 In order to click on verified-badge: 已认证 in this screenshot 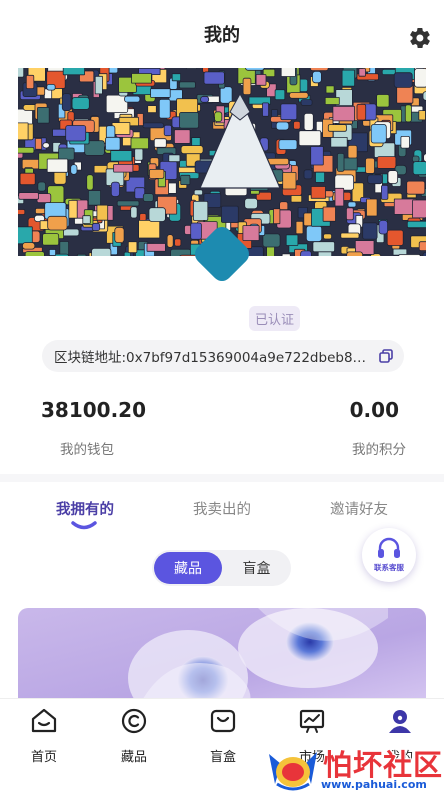, I will do `click(275, 318)`.